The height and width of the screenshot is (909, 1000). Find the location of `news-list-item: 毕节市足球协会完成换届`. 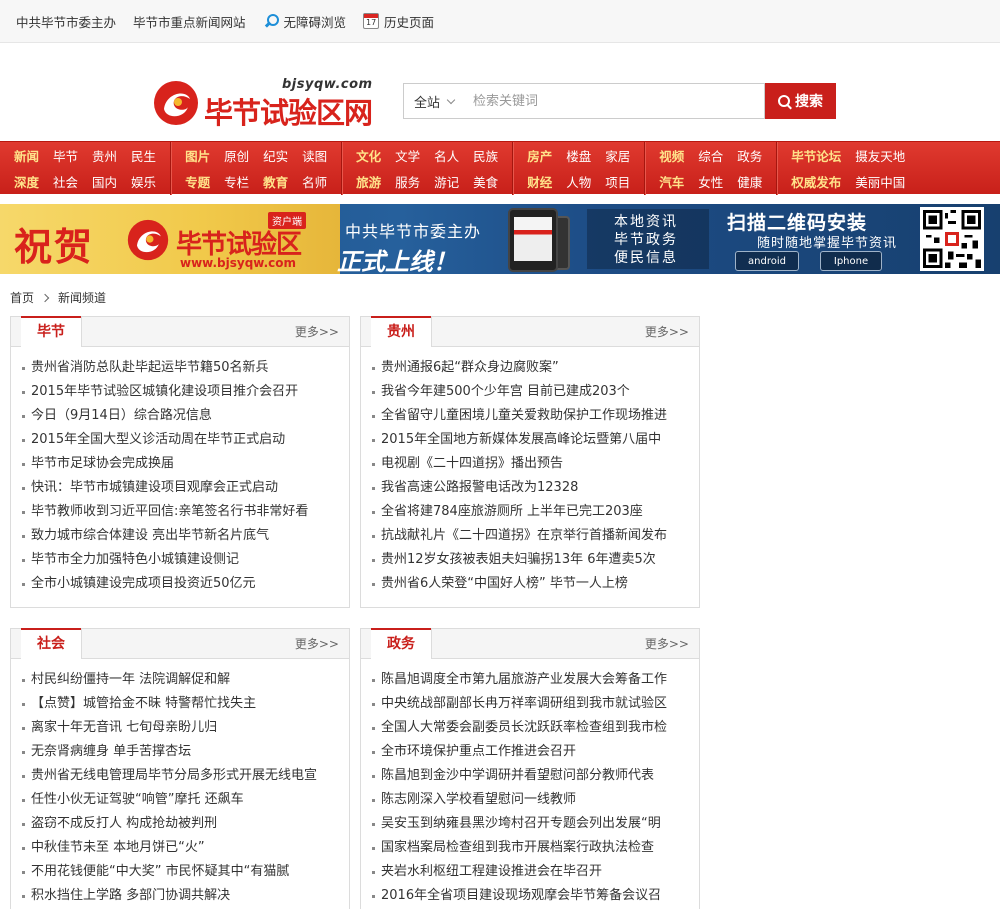

news-list-item: 毕节市足球协会完成换届 is located at coordinates (183, 464).